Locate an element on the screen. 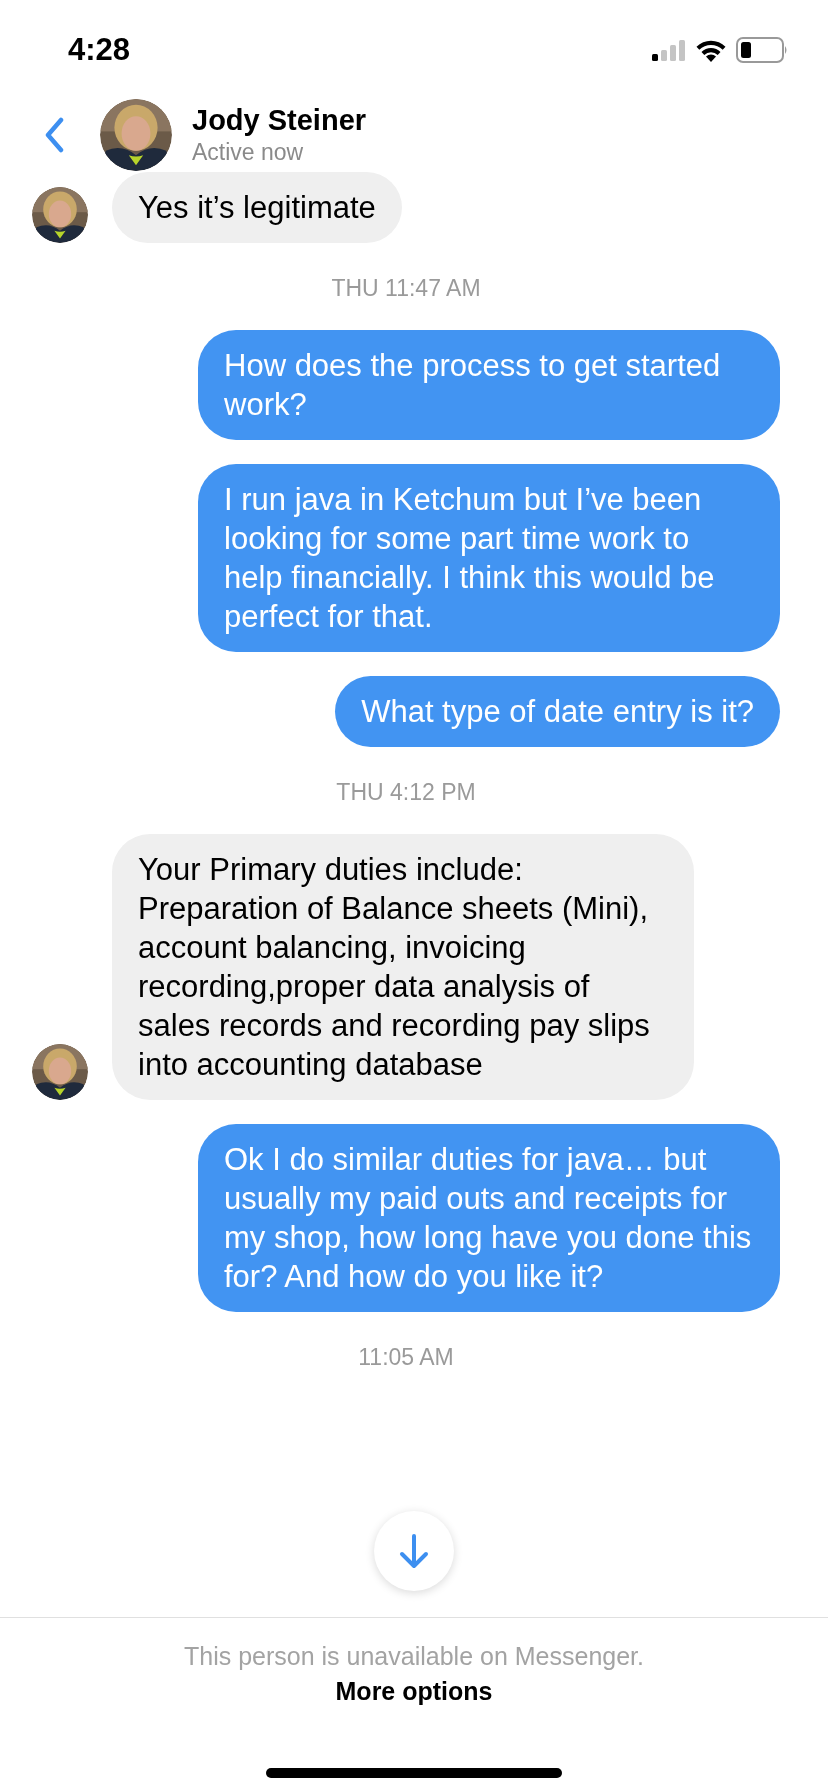 Image resolution: width=828 pixels, height=1792 pixels. contact-name: Jody Steiner is located at coordinates (279, 120).